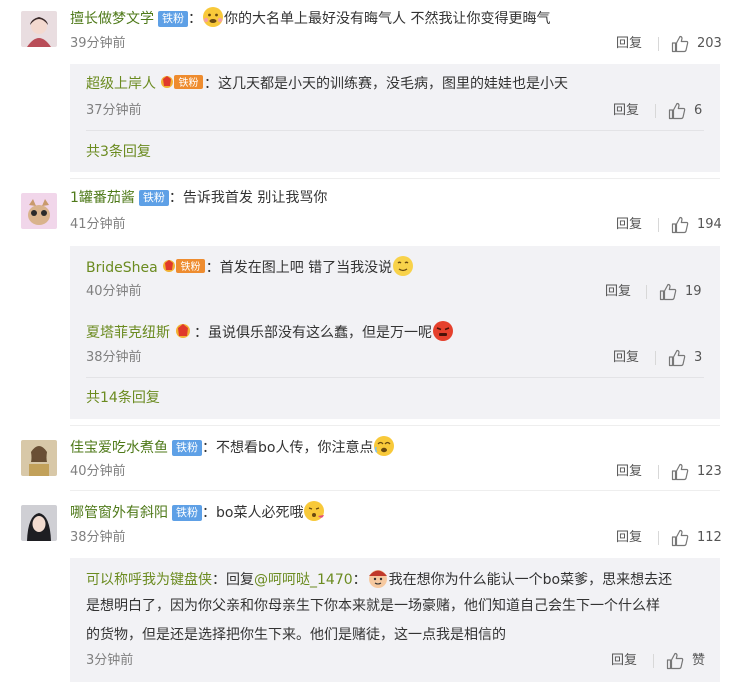 This screenshot has height=682, width=741. What do you see at coordinates (685, 661) in the screenshot?
I see `like-button: 赞` at bounding box center [685, 661].